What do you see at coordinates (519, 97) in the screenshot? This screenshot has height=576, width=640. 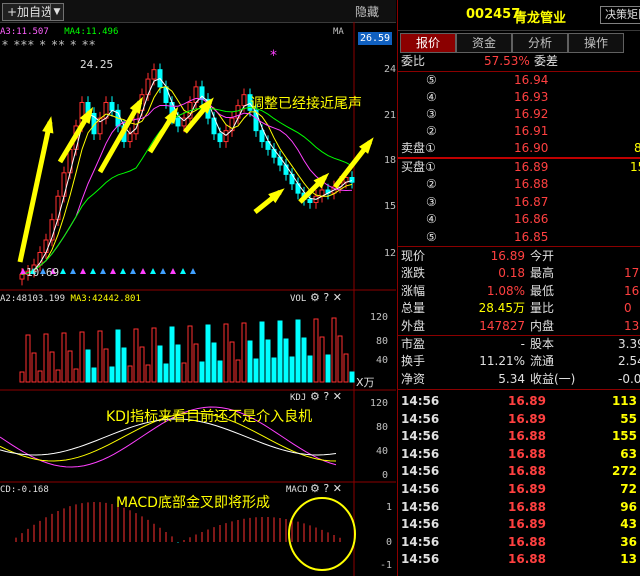 I see `ask-row: ④ 16.93` at bounding box center [519, 97].